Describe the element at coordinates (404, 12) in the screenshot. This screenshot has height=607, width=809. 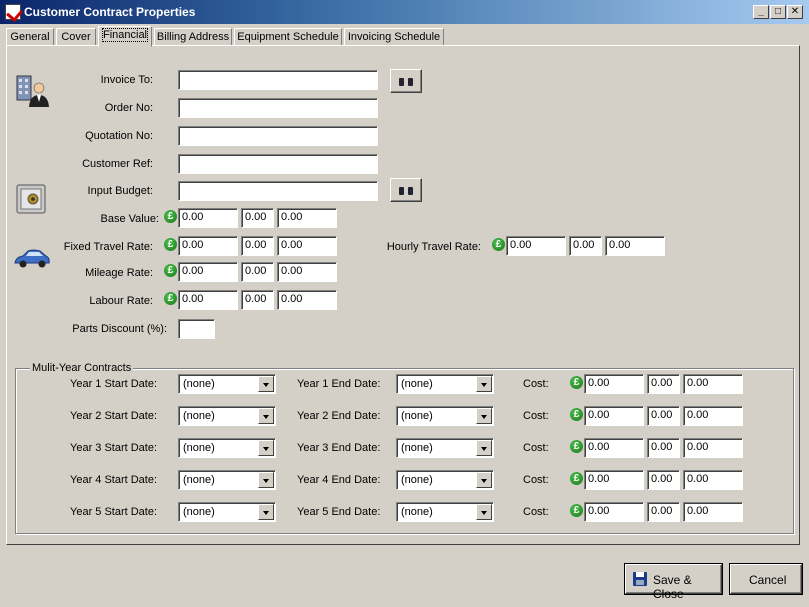
I see `title-bar: Customer Contract Properties _ □ ✕` at that location.